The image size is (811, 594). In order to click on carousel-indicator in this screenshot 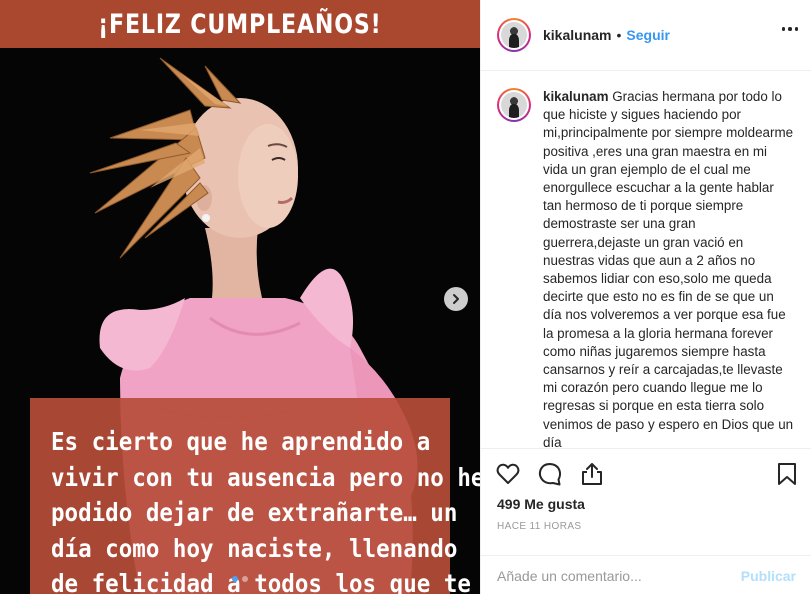, I will do `click(240, 579)`.